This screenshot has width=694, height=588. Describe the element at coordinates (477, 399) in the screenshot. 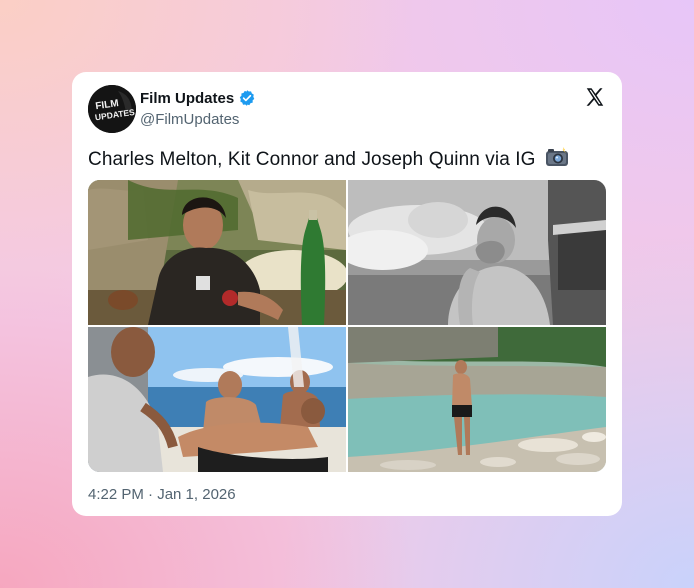

I see `photo-man-on-riverbank` at that location.